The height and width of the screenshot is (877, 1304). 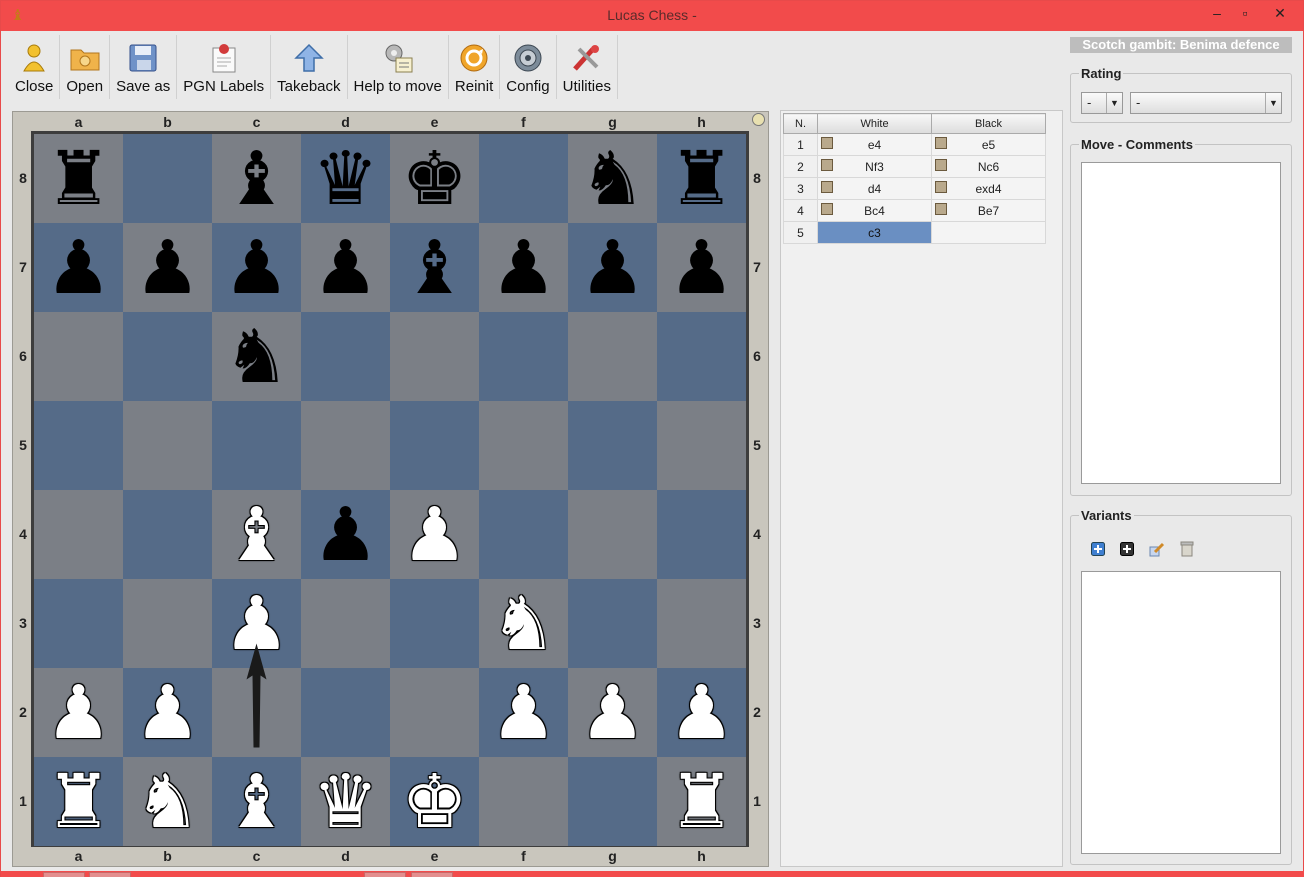 I want to click on pgn-labels-button: PGN Labels, so click(x=224, y=67).